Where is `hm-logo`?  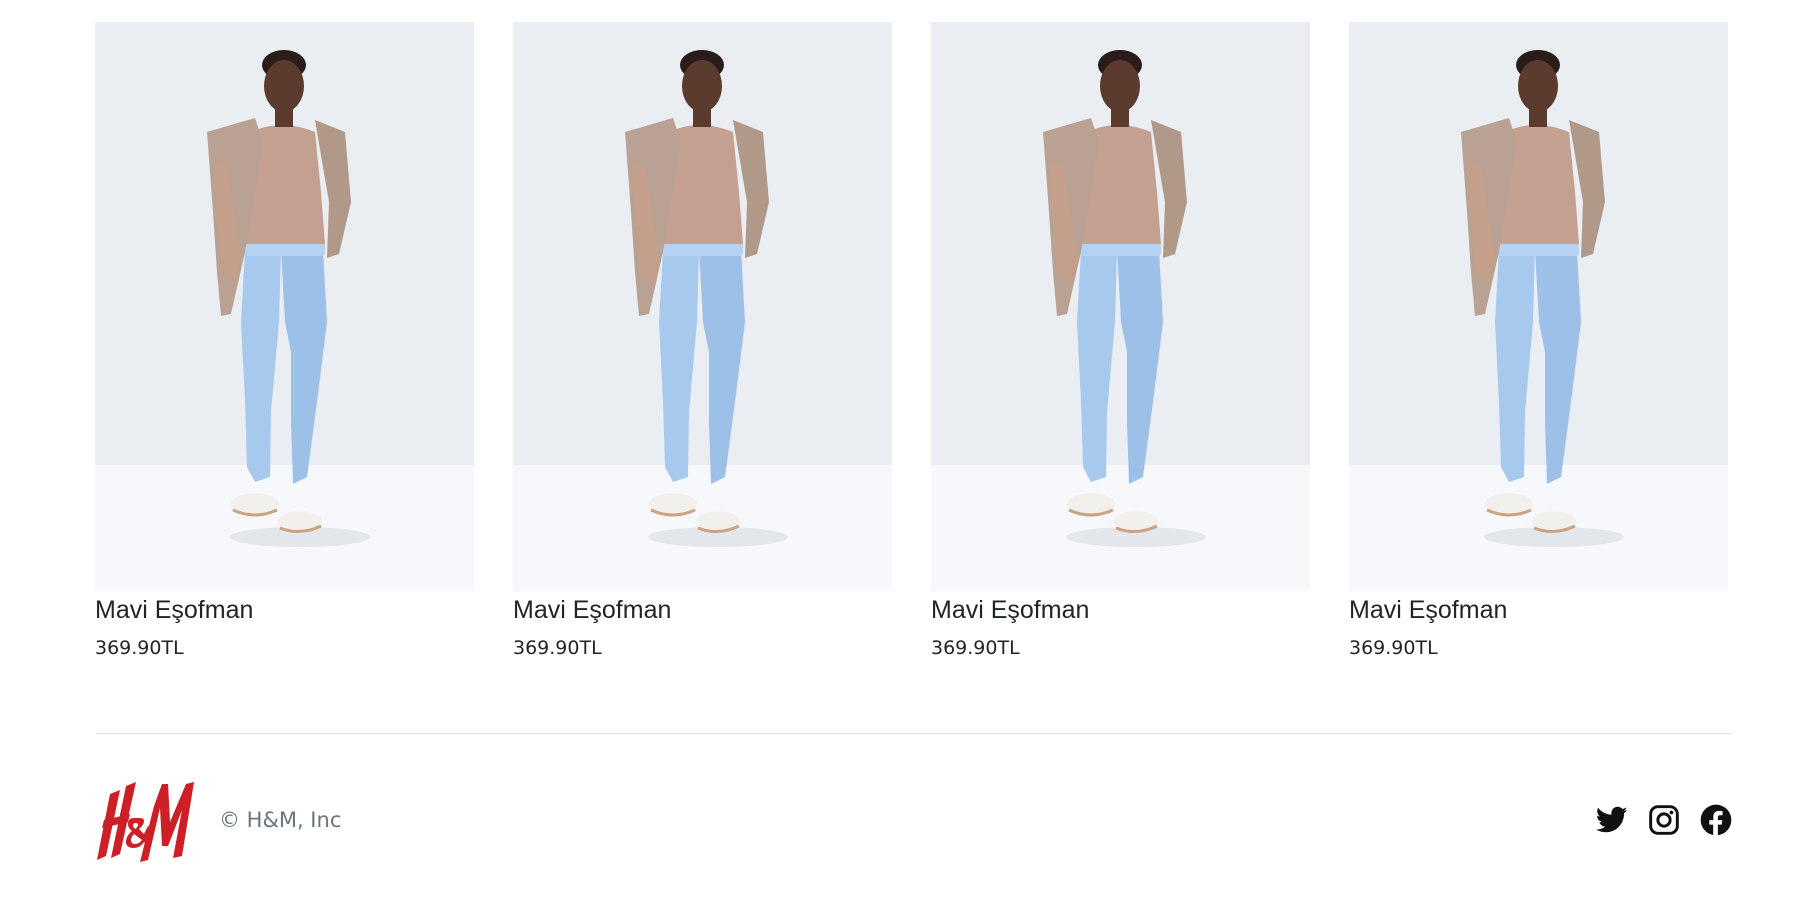
hm-logo is located at coordinates (156, 820).